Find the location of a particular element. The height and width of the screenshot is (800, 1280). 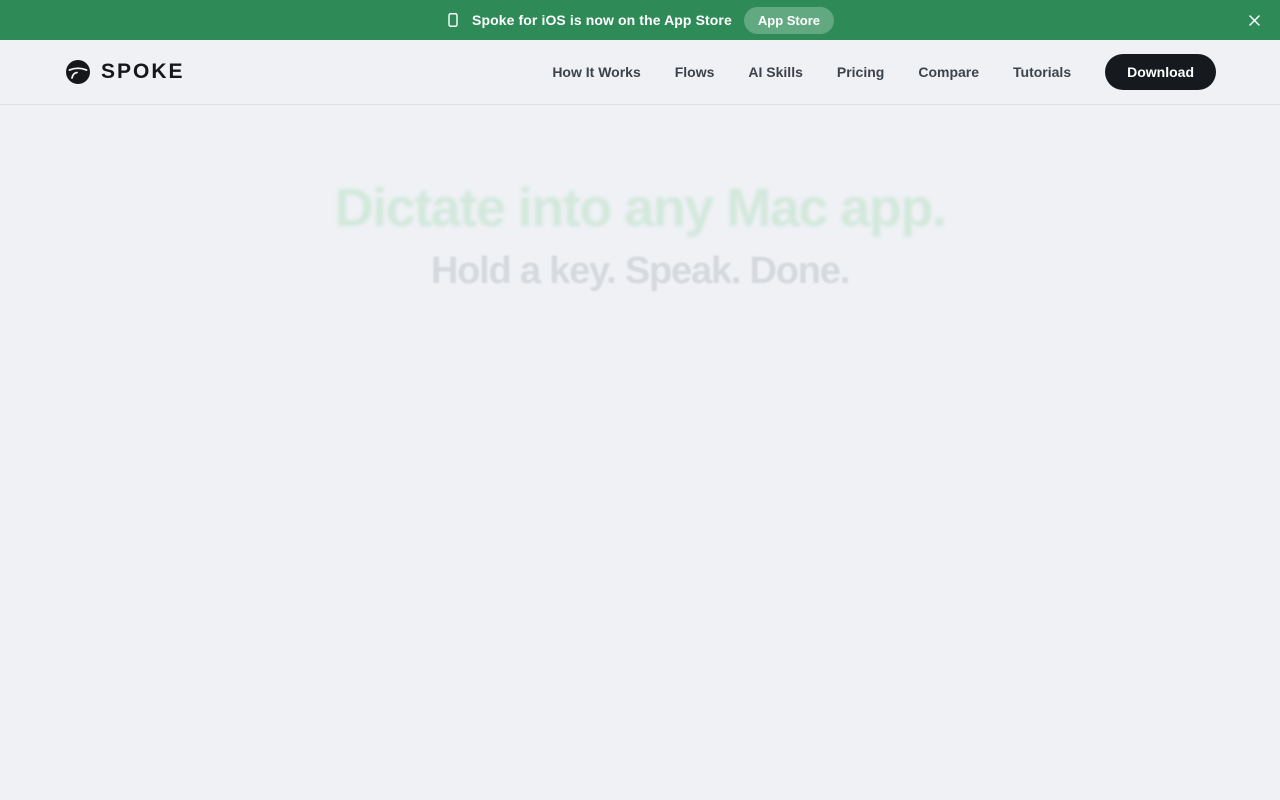

banner-text: Spoke for iOS is now on the App Store is located at coordinates (602, 20).